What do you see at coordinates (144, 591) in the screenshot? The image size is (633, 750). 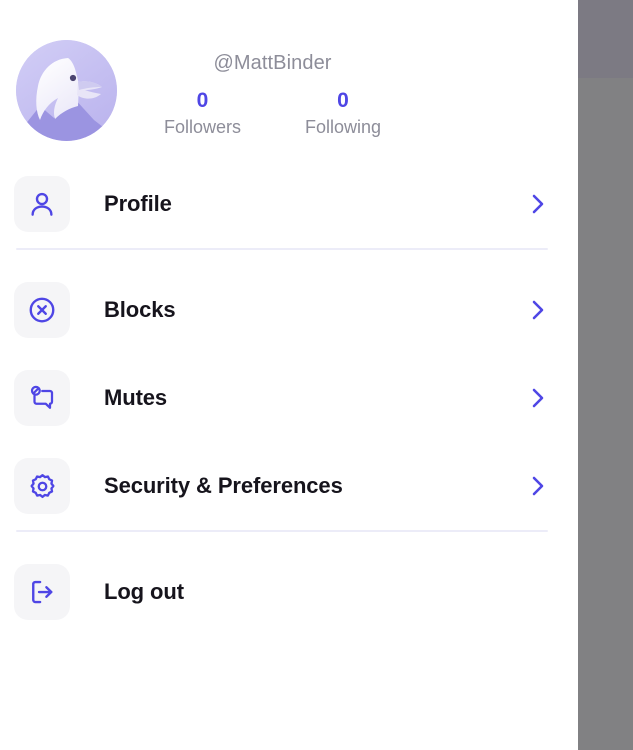 I see `menu-item-label: Log out` at bounding box center [144, 591].